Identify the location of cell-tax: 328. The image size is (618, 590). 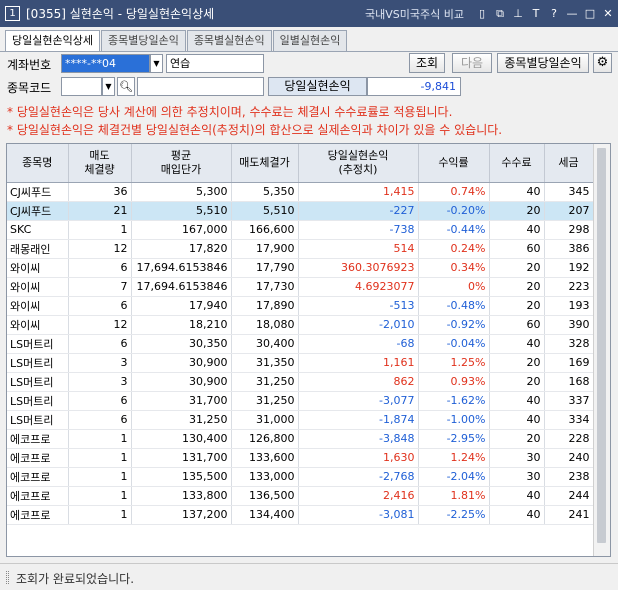
(569, 344).